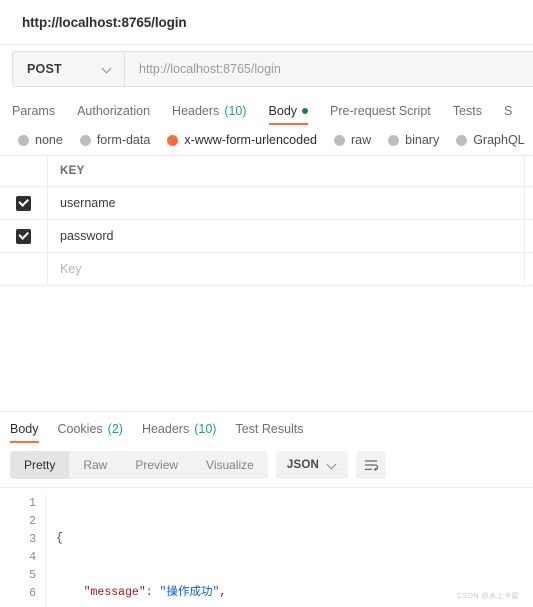  Describe the element at coordinates (508, 111) in the screenshot. I see `tab-label: S` at that location.